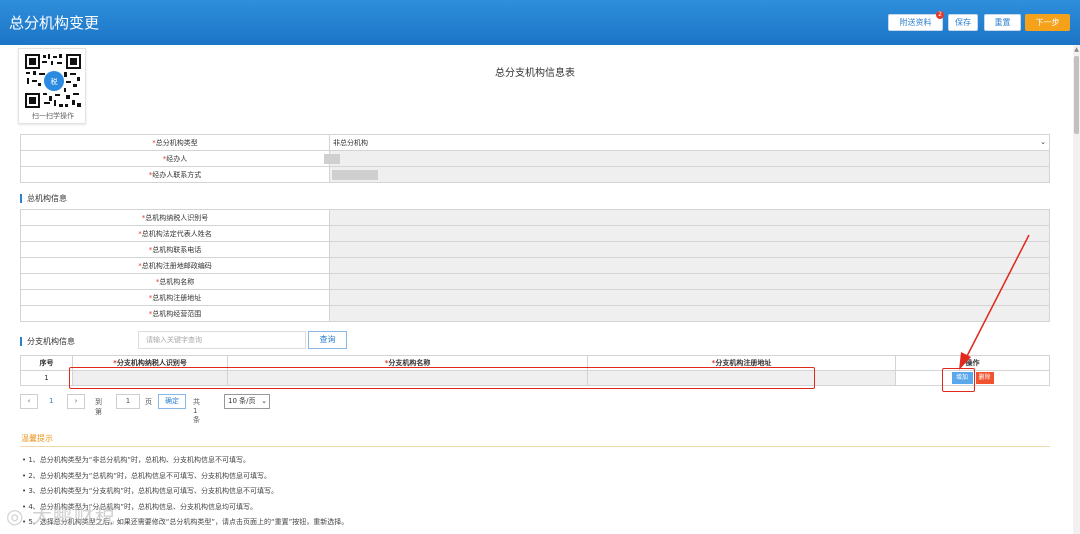  I want to click on save-button: 保存, so click(963, 22).